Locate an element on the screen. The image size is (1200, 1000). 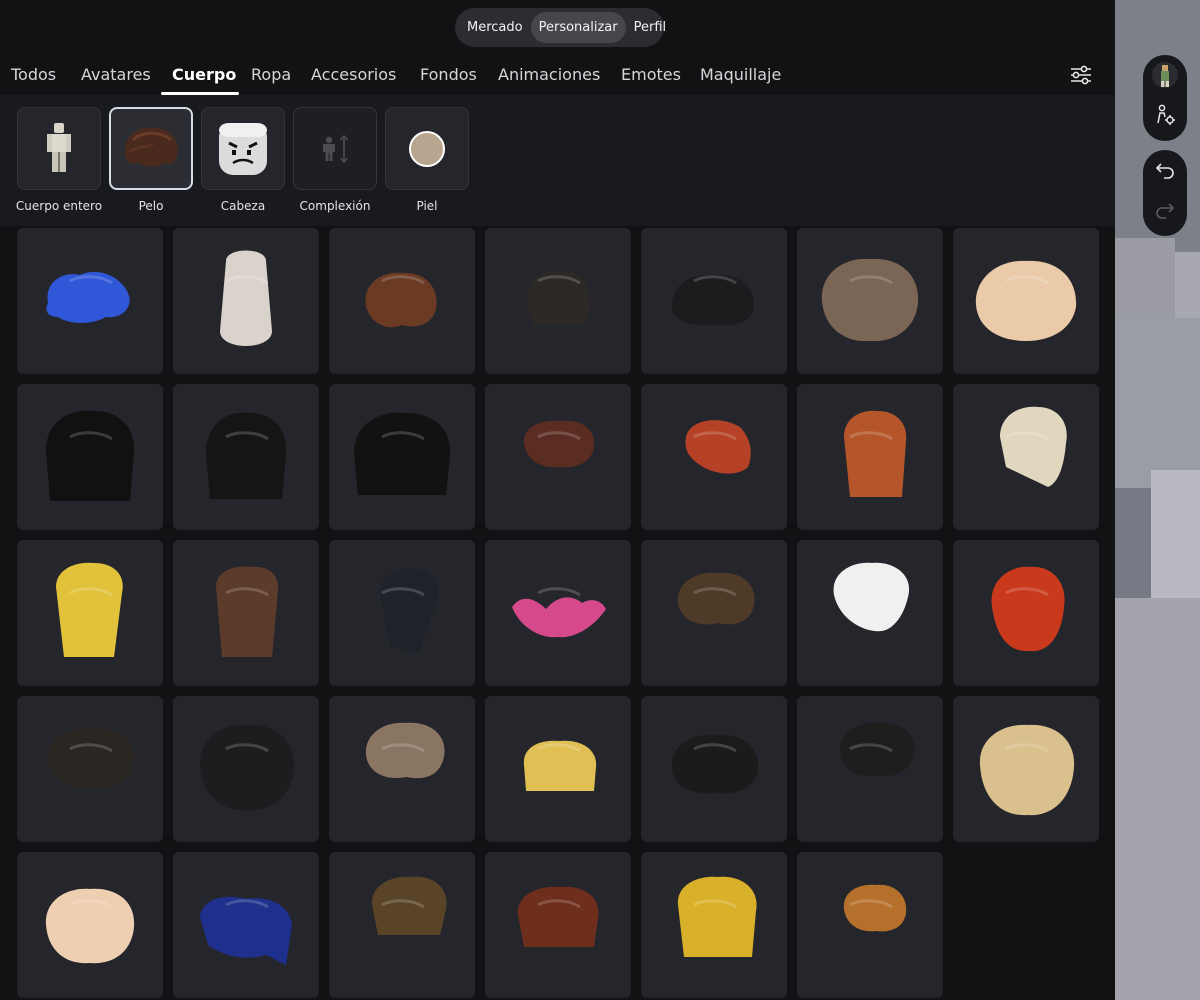
ginger-long-hair-icon is located at coordinates (875, 453).